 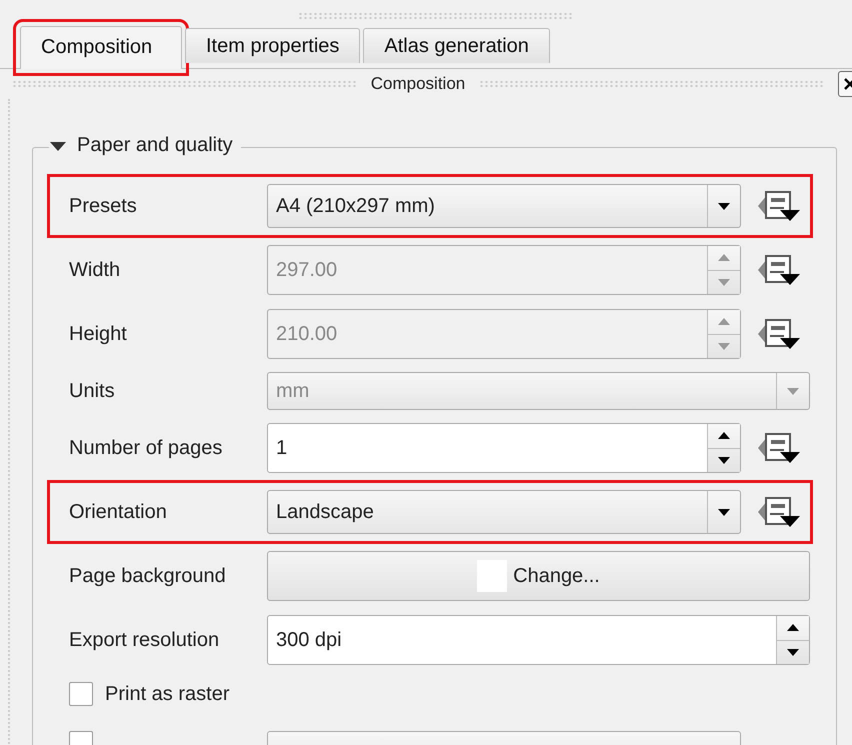 I want to click on field-label: Width, so click(x=95, y=270).